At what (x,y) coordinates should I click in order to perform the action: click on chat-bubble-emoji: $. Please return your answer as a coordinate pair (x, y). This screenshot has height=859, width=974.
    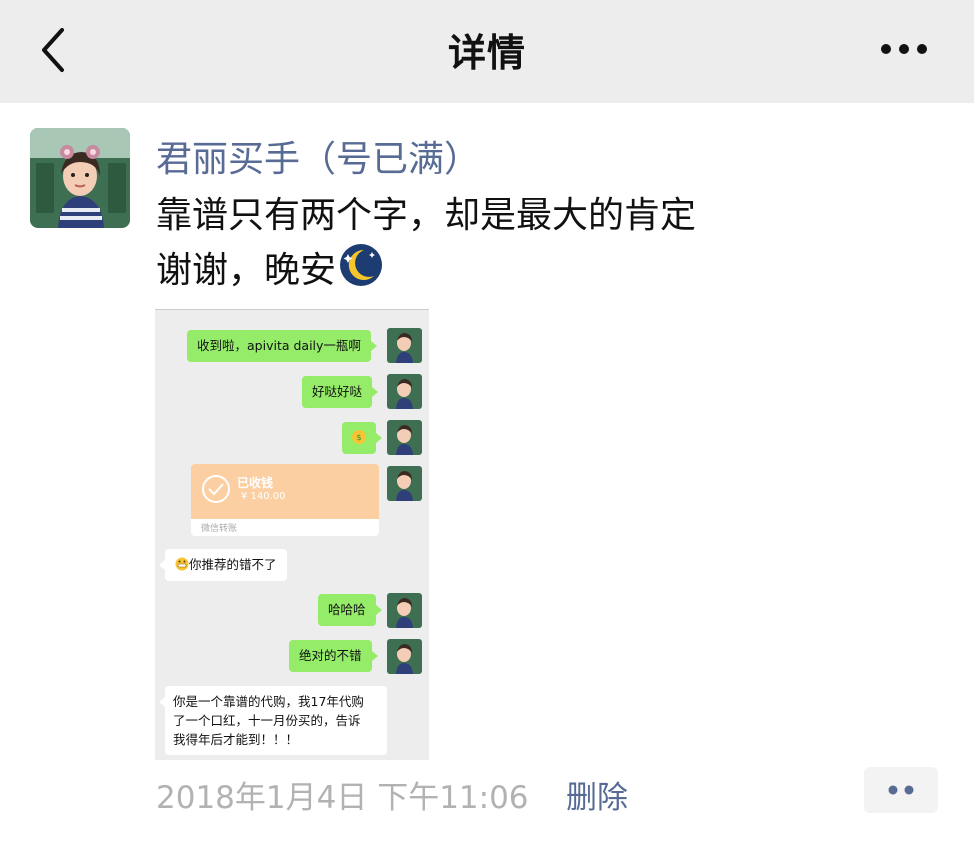
    Looking at the image, I should click on (362, 438).